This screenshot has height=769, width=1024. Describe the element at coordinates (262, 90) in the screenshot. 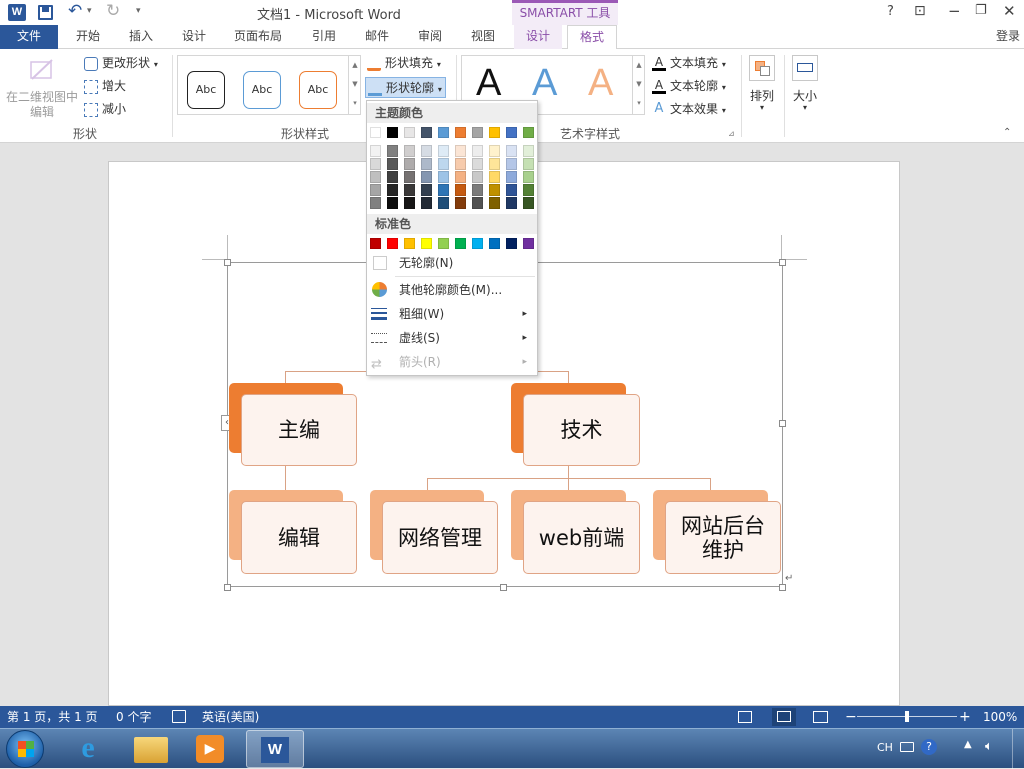

I see `shape-style-sample-2: Abc` at that location.